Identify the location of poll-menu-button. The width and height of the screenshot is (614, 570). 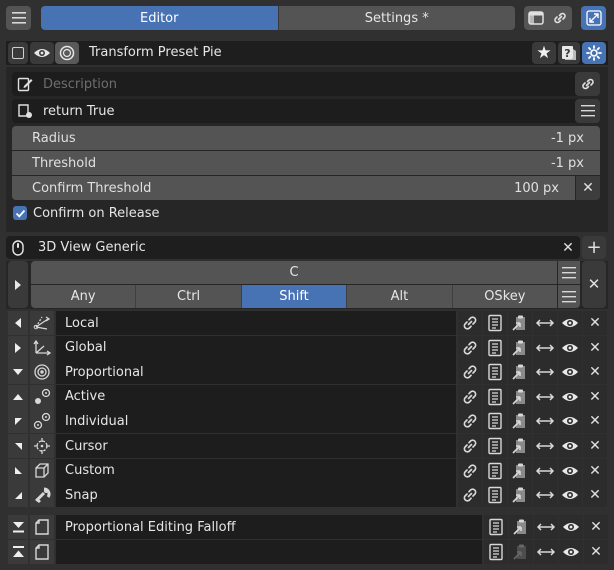
(587, 111).